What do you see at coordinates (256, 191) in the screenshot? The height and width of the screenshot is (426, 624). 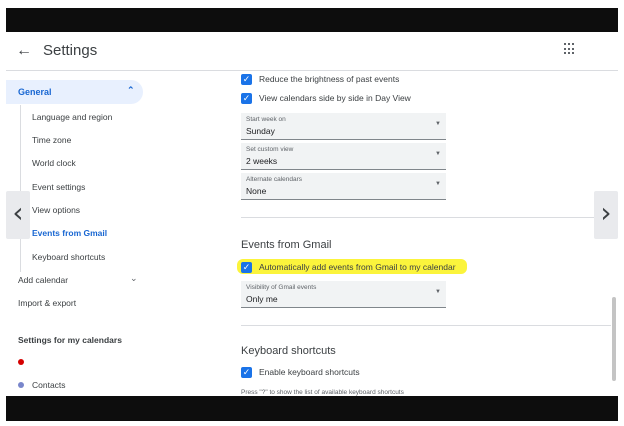 I see `select-value: None` at bounding box center [256, 191].